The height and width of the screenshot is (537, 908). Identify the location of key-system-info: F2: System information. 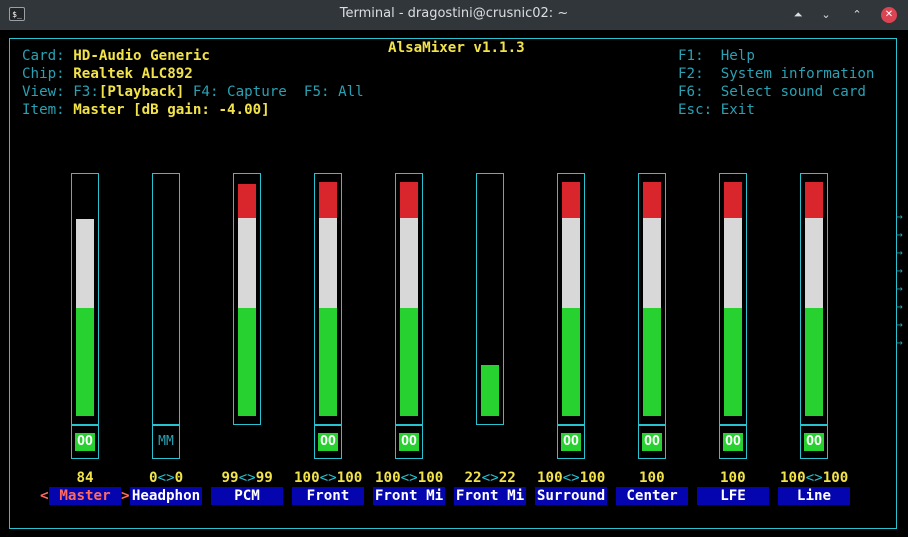
(776, 74).